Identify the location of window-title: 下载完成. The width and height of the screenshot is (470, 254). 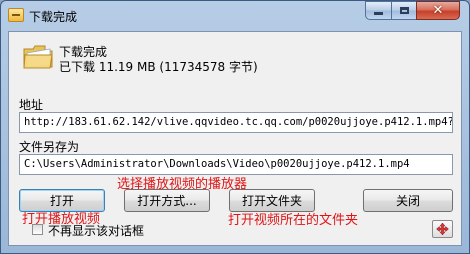
(53, 17).